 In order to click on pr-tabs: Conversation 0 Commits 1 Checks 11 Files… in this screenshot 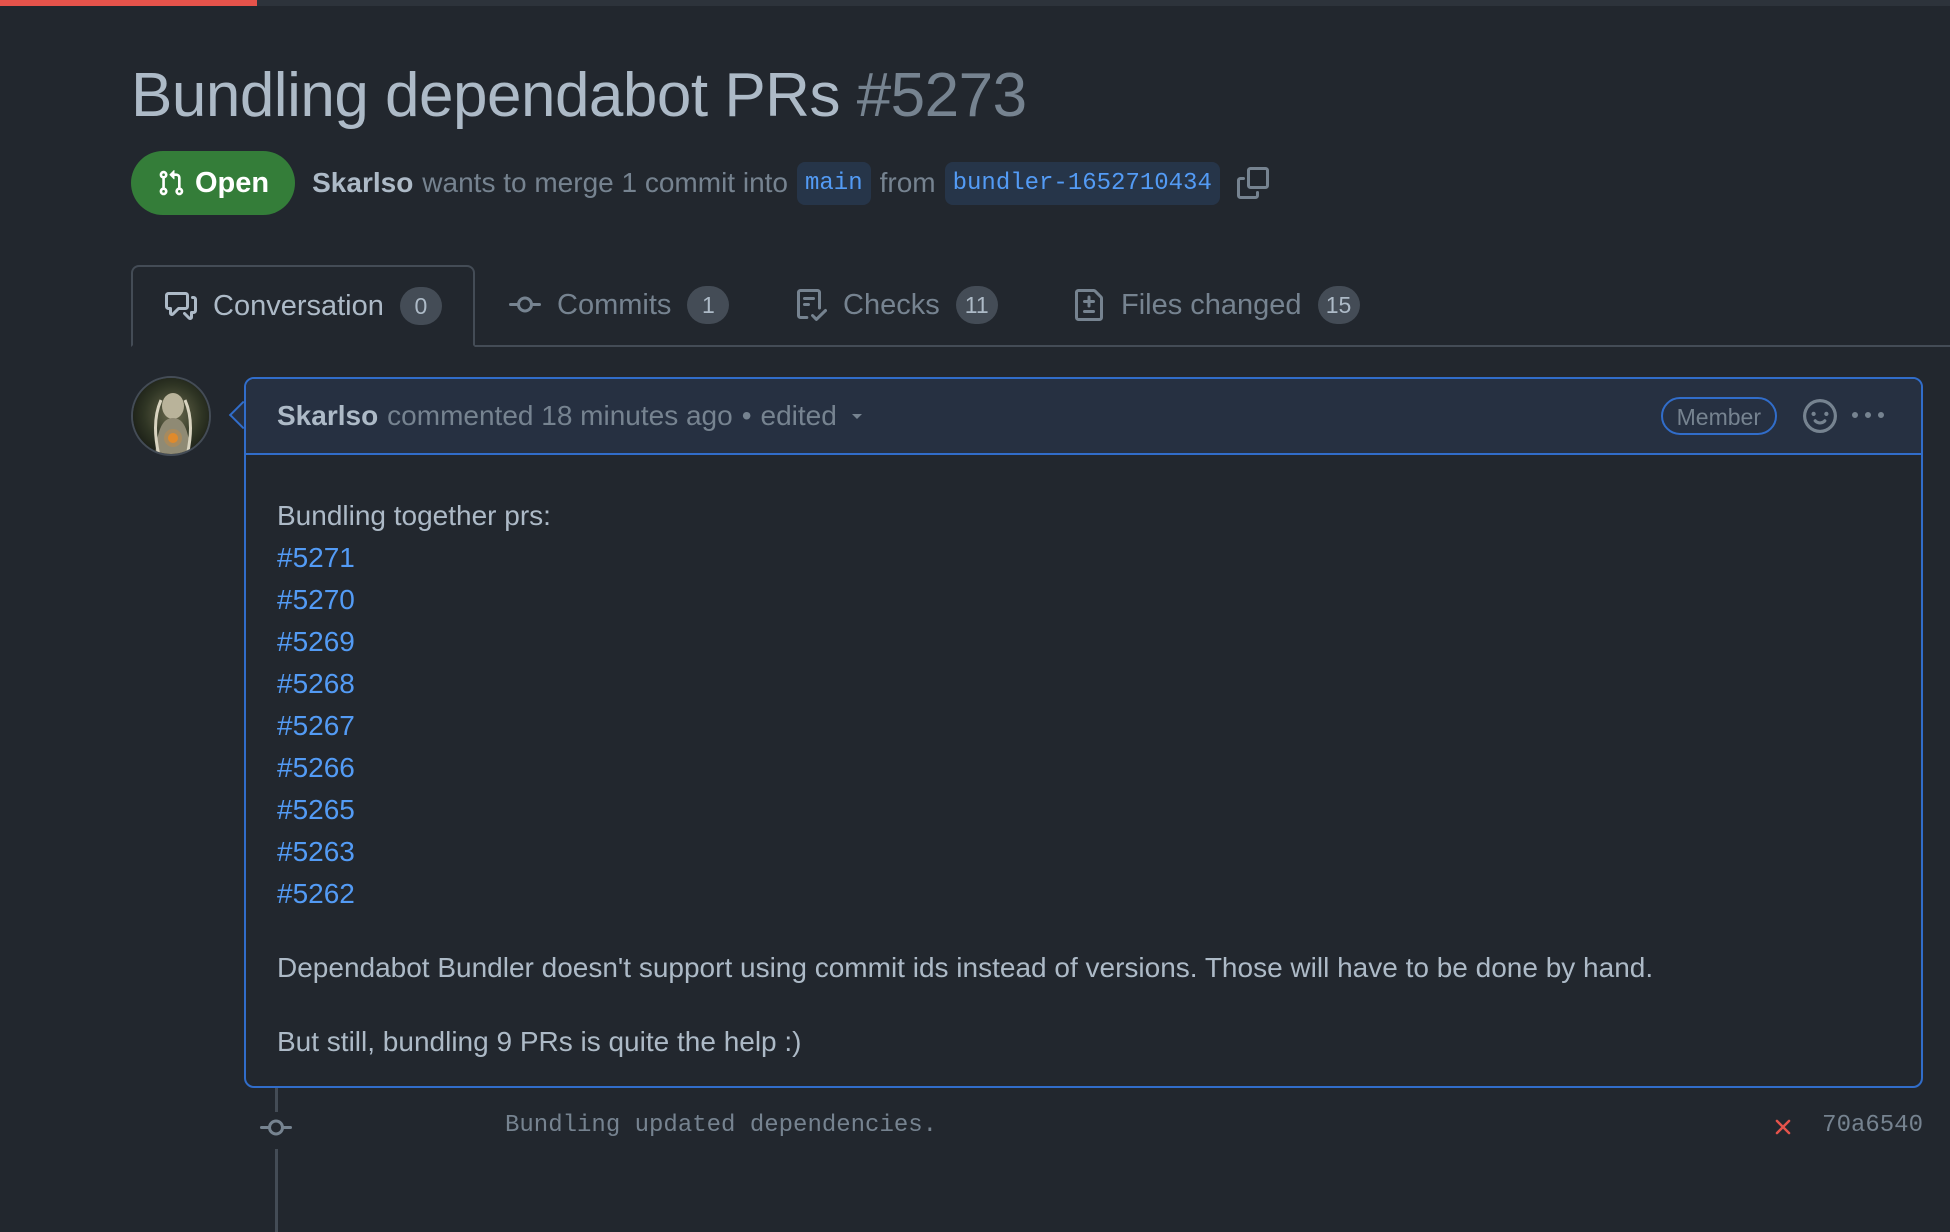, I will do `click(1040, 306)`.